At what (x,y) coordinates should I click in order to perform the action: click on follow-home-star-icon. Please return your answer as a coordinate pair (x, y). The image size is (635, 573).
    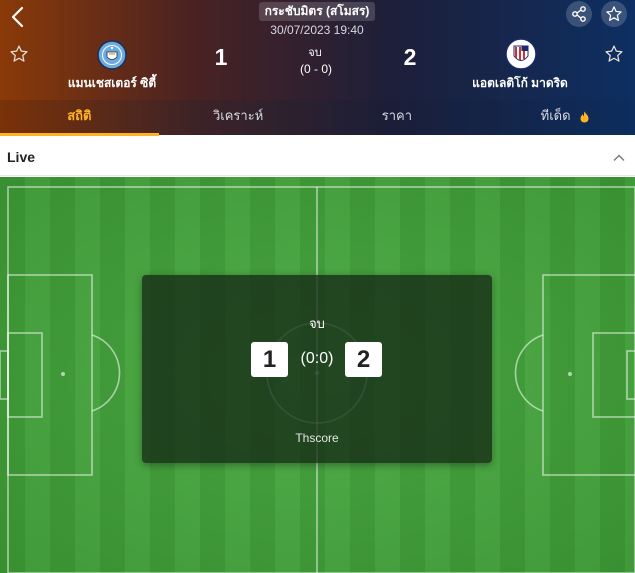
    Looking at the image, I should click on (19, 56).